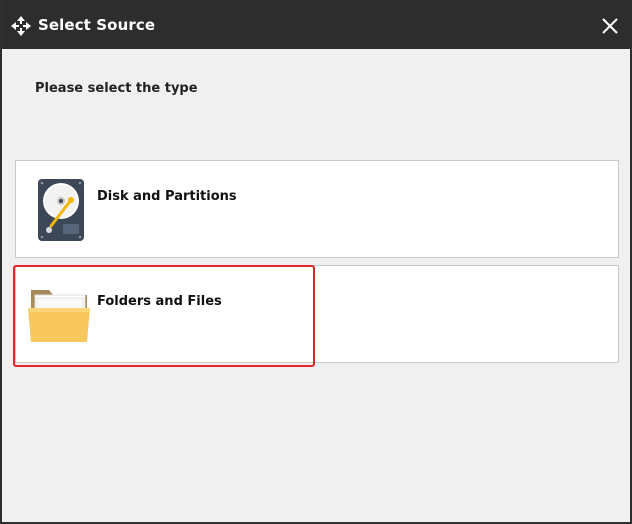  I want to click on select-type-prompt: Please select the type, so click(116, 88).